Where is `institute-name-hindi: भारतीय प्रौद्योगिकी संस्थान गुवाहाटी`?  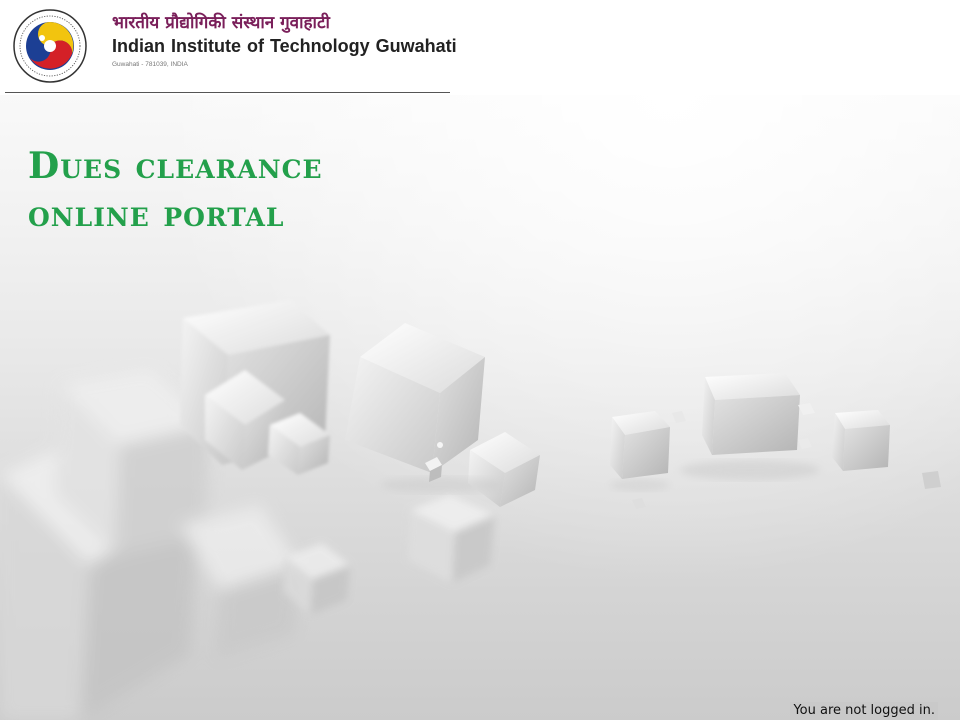
institute-name-hindi: भारतीय प्रौद्योगिकी संस्थान गुवाहाटी is located at coordinates (221, 23).